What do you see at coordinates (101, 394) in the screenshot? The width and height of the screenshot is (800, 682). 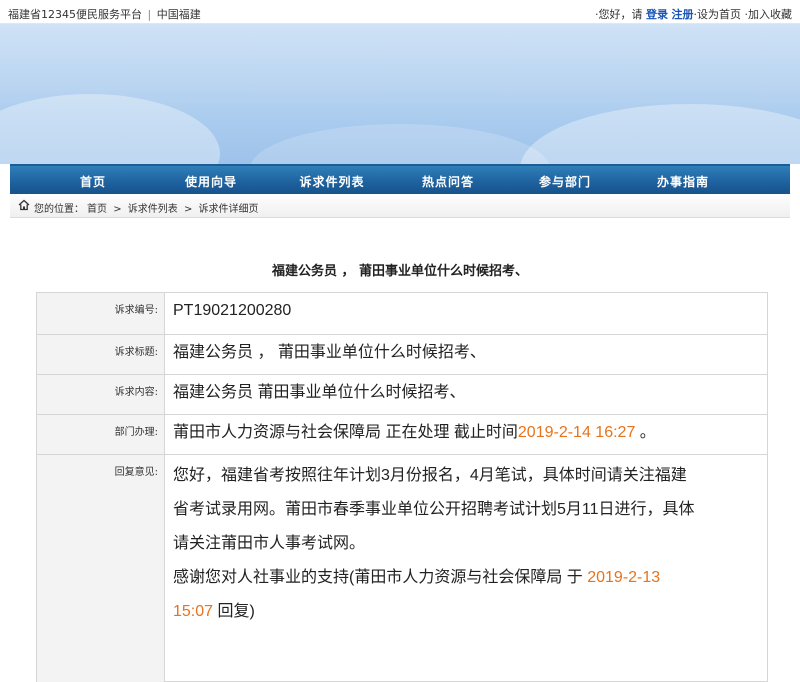 I see `request-content-label: 诉求内容:` at bounding box center [101, 394].